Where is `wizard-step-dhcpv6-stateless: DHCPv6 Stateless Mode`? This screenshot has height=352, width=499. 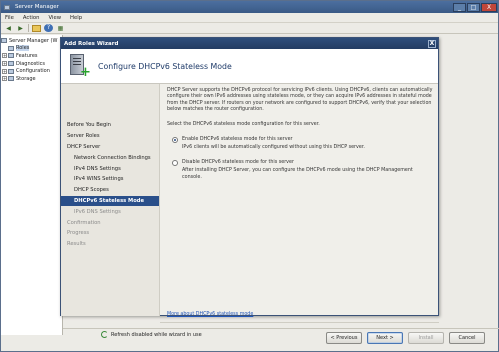 wizard-step-dhcpv6-stateless: DHCPv6 Stateless Mode is located at coordinates (110, 201).